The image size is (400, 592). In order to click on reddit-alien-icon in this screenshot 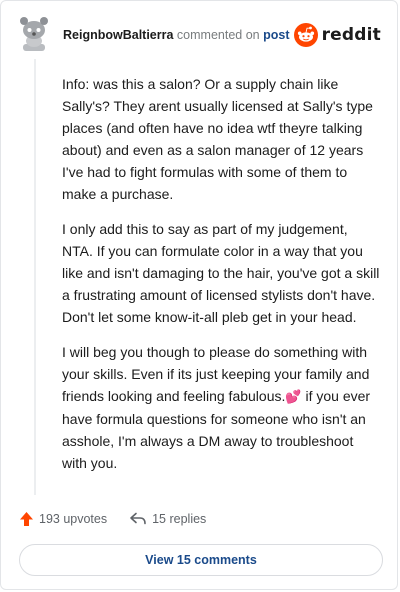, I will do `click(305, 35)`.